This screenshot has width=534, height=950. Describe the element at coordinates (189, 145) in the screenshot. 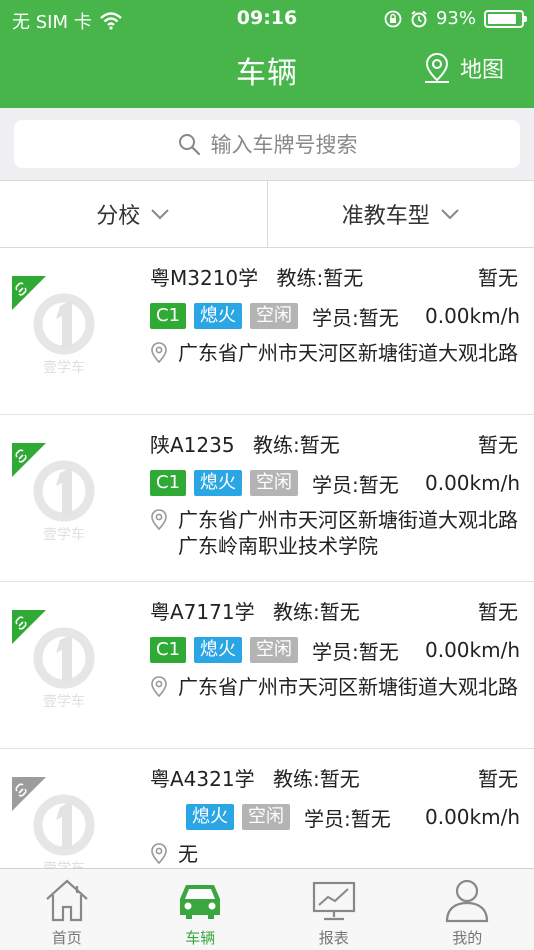

I see `search-icon` at that location.